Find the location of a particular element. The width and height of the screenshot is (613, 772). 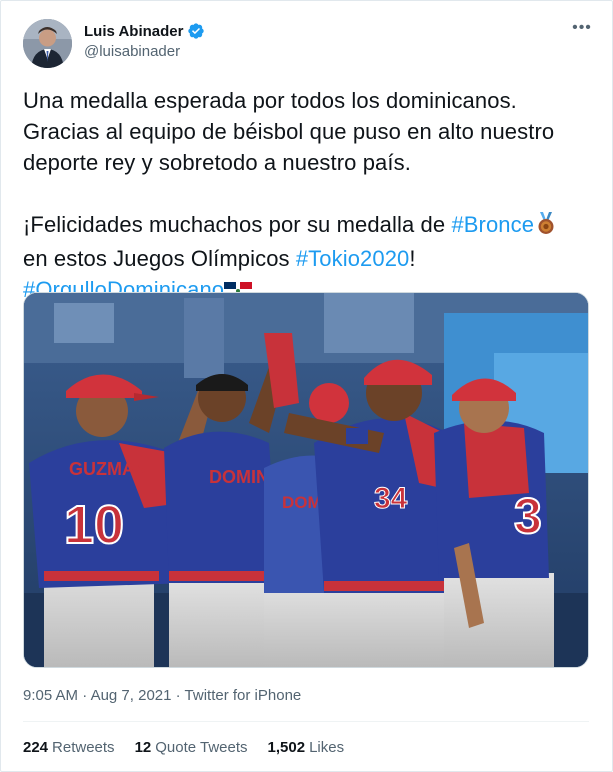

tweet-header: Luis Abinader @luisabinader ••• is located at coordinates (308, 43).